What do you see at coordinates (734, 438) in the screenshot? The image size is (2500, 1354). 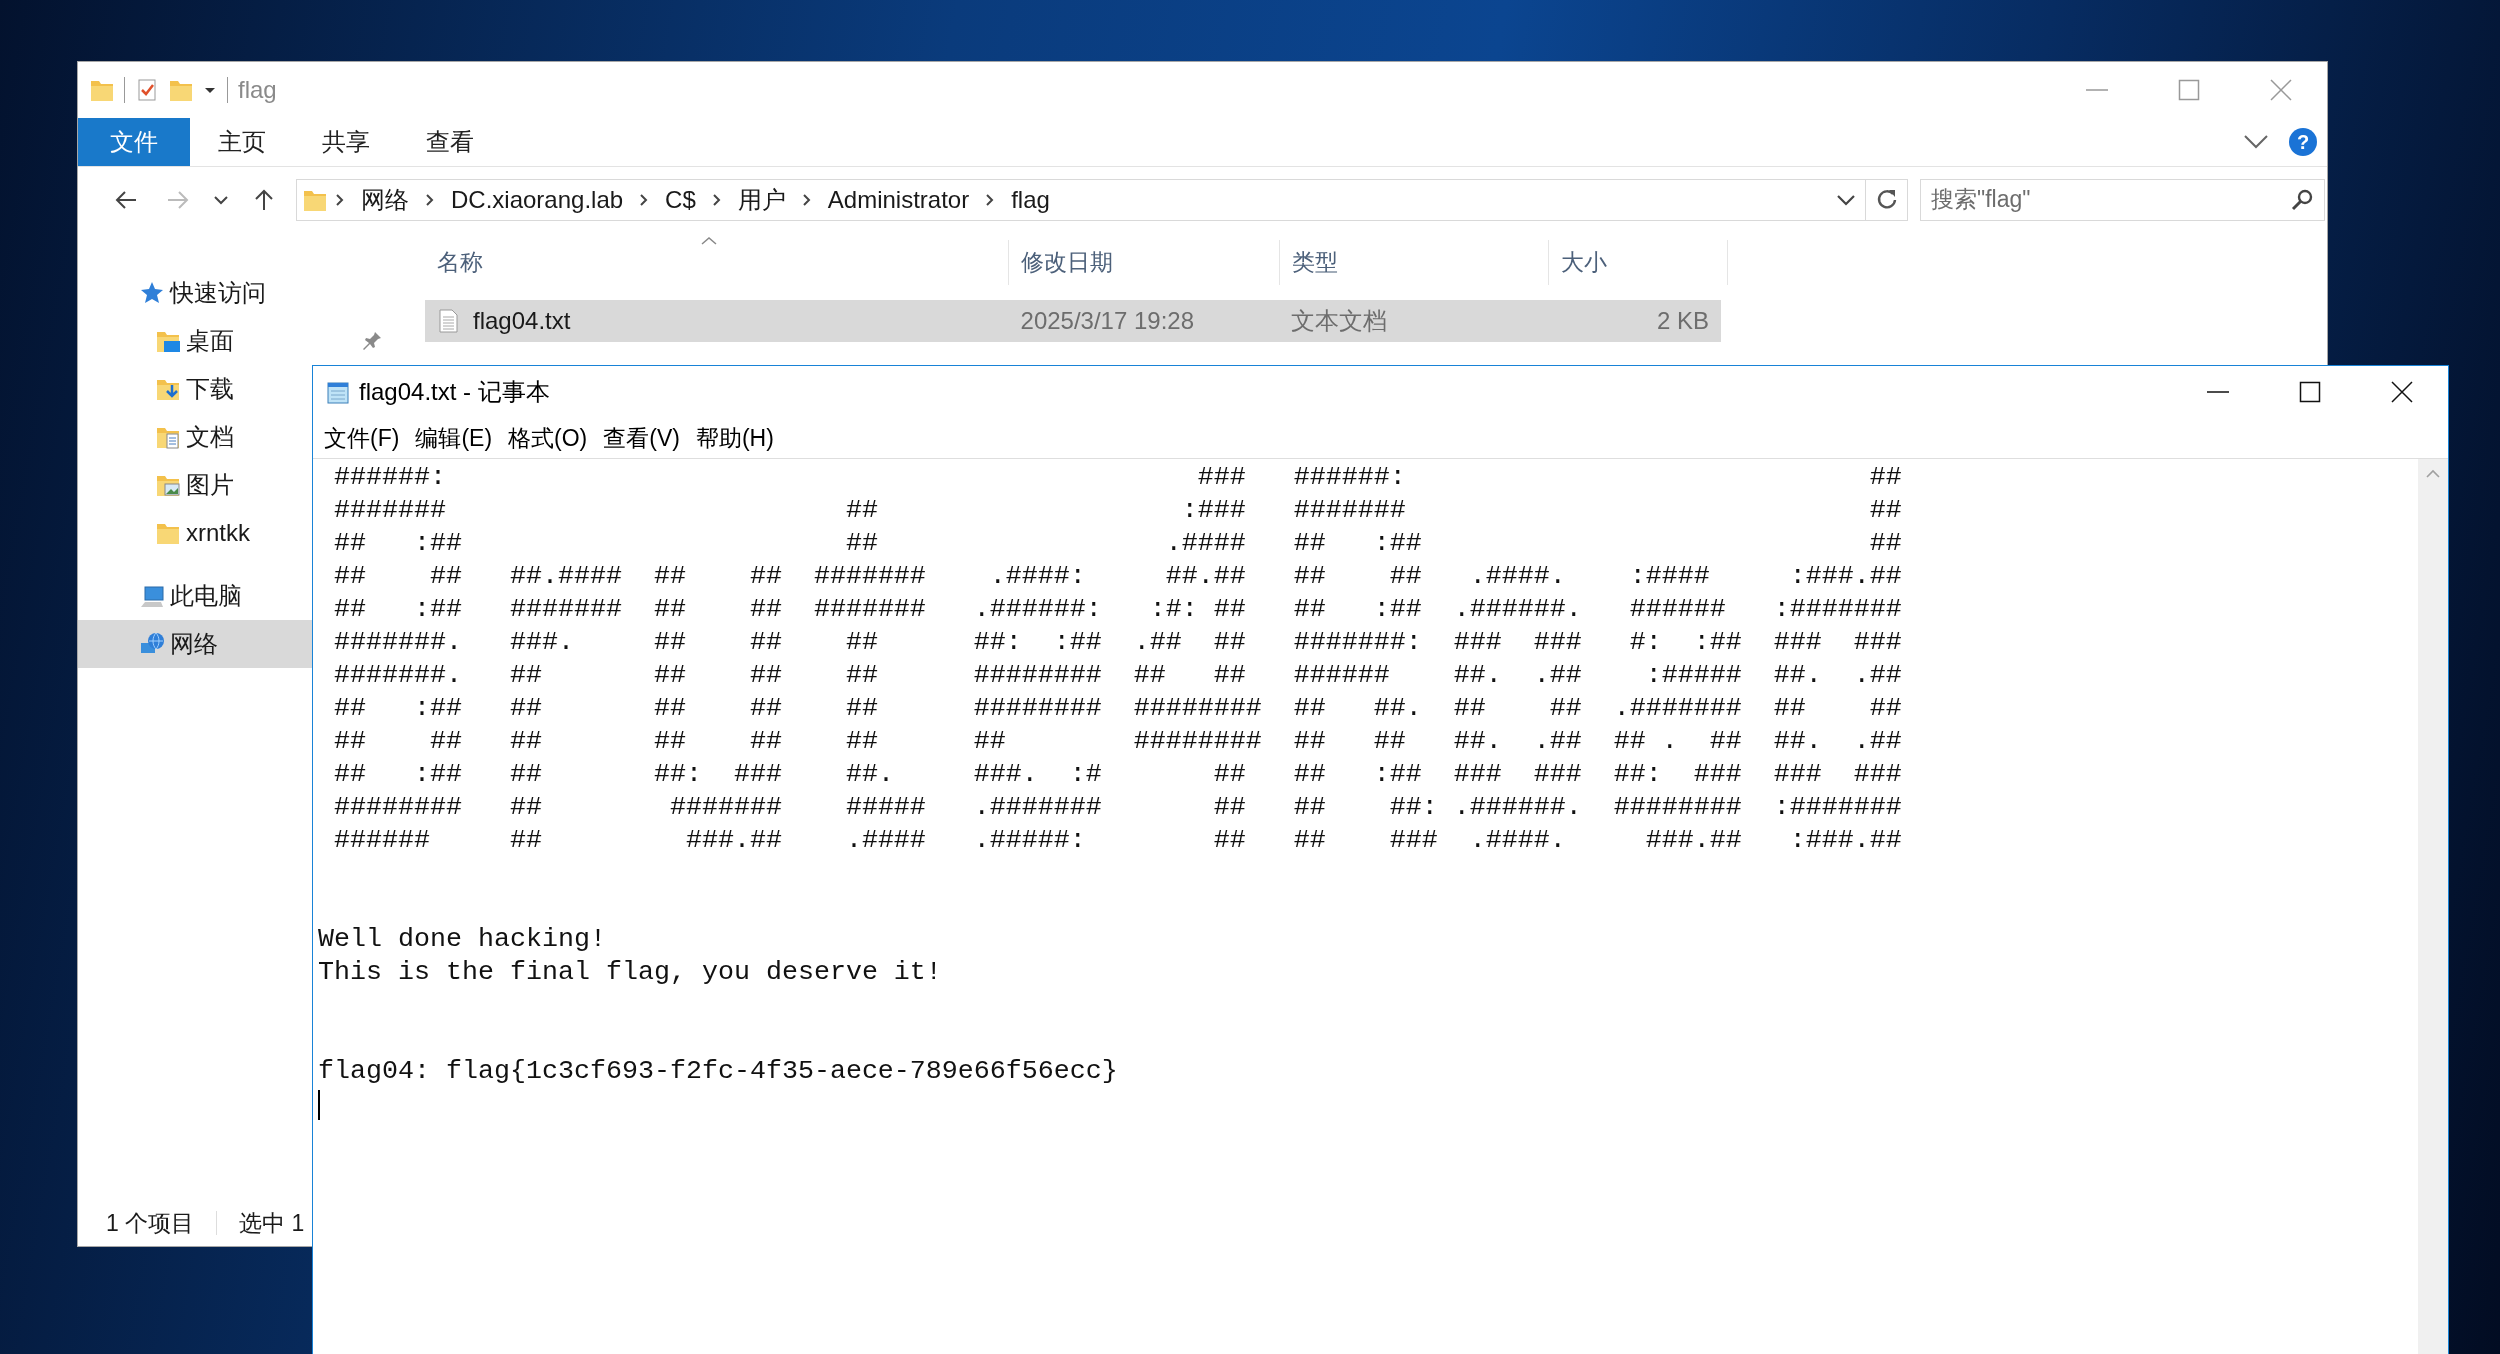 I see `menu-item: 帮助(H)` at bounding box center [734, 438].